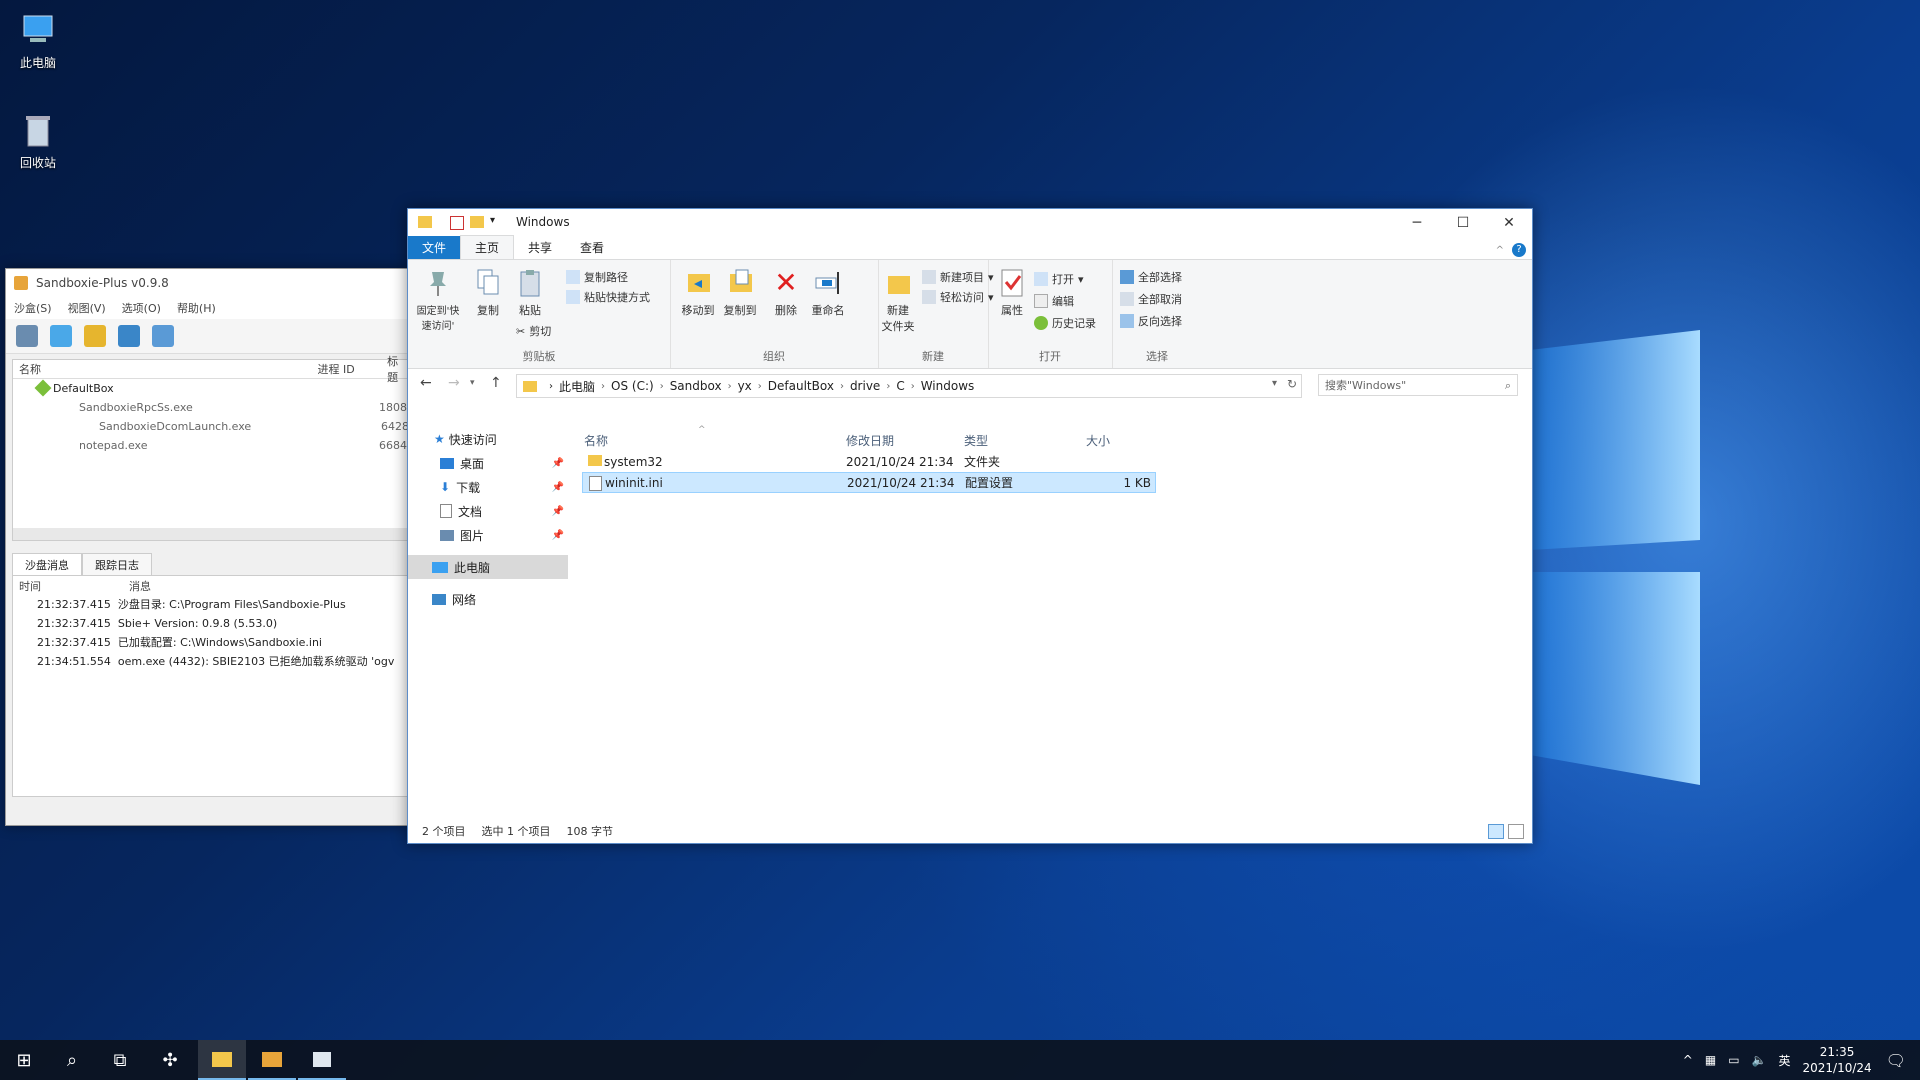 The image size is (1920, 1080). What do you see at coordinates (129, 336) in the screenshot?
I see `window-finder-icon` at bounding box center [129, 336].